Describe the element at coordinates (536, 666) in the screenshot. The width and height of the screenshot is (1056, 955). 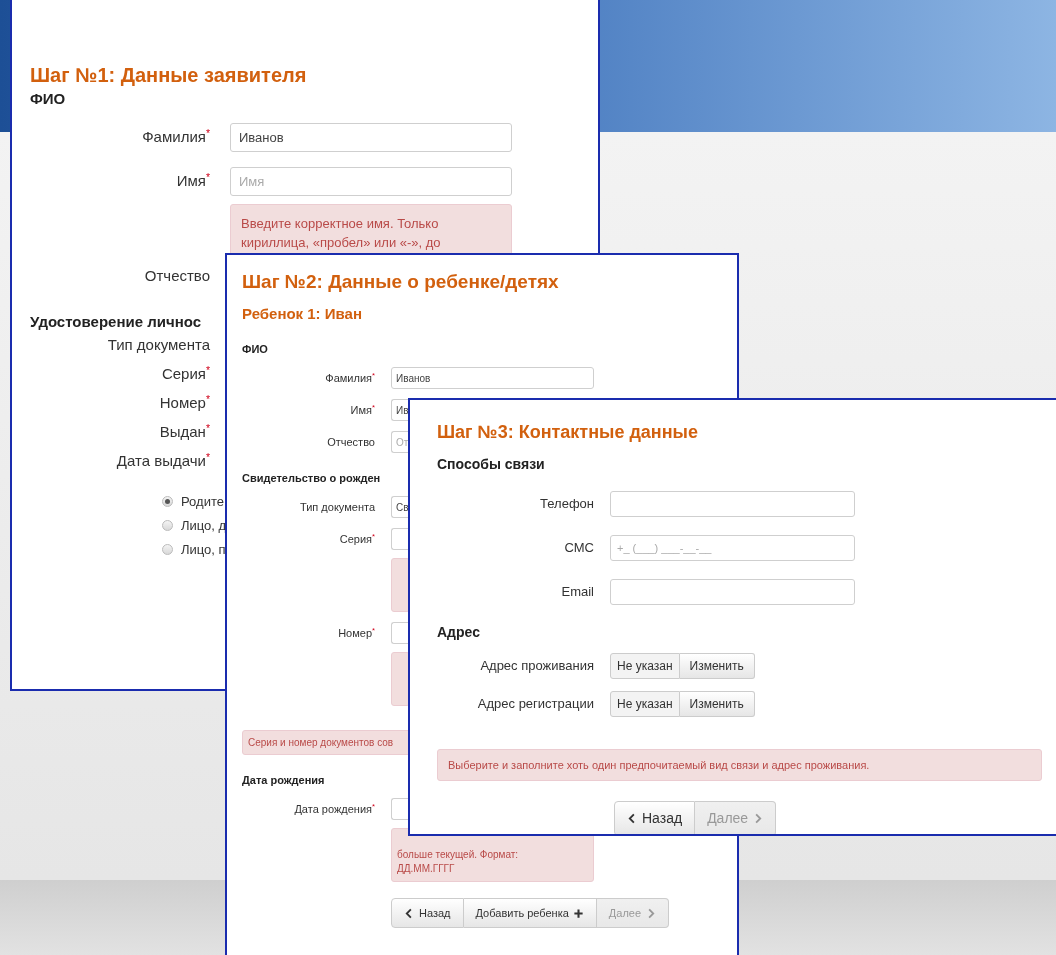
I see `field-label: Адрес проживания` at that location.